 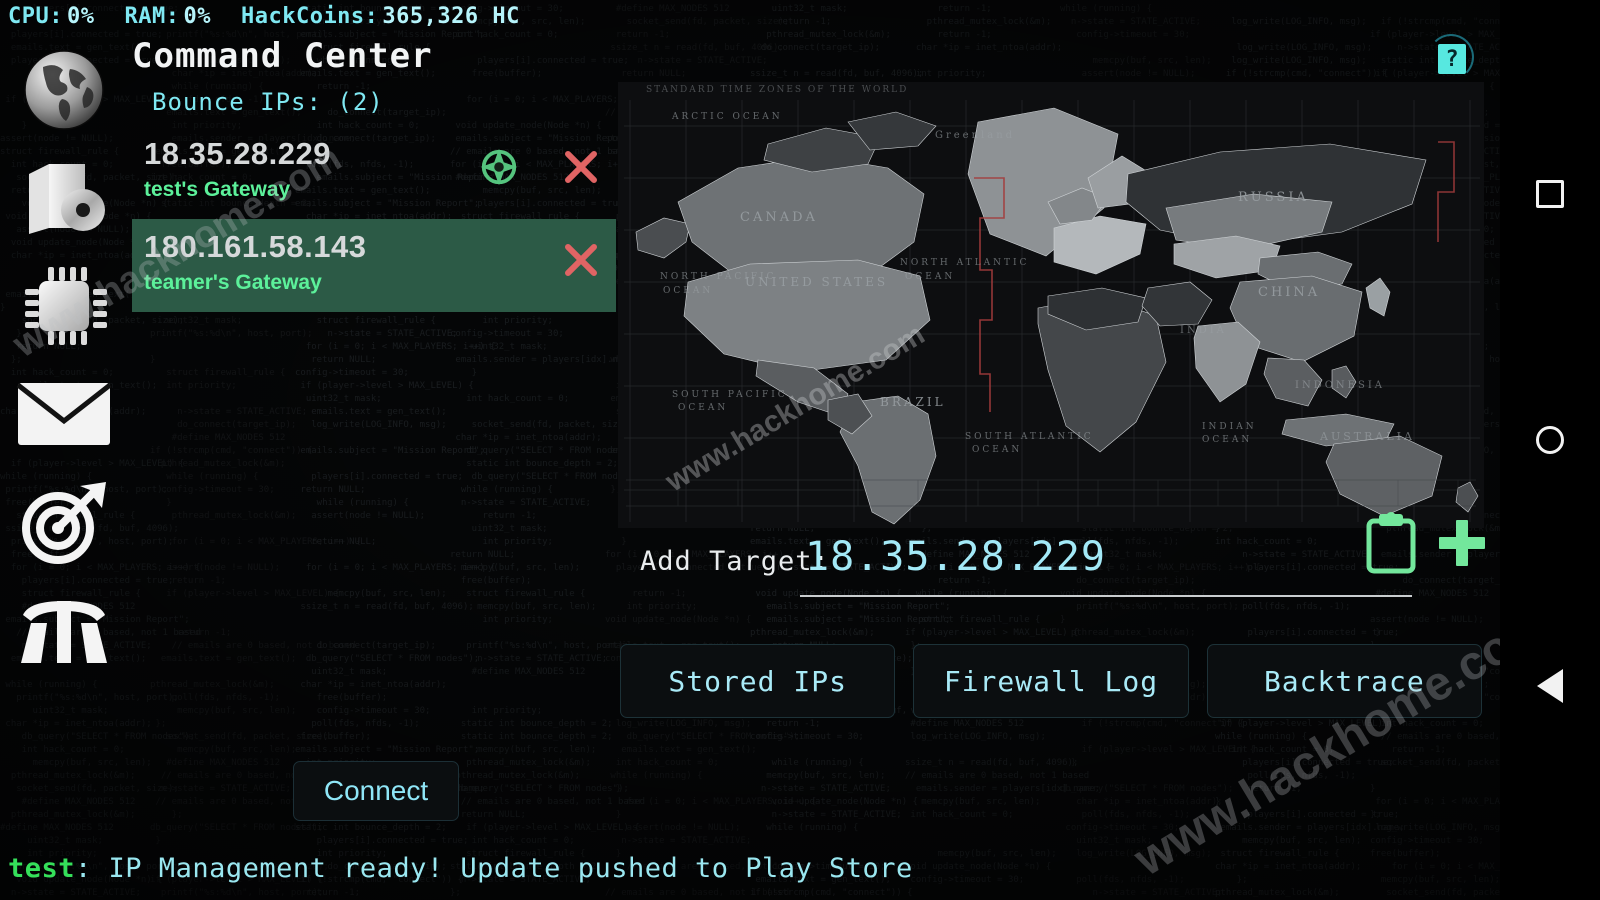 I want to click on add-target-row: Add Target: 18.35.28.229, so click(x=1054, y=558).